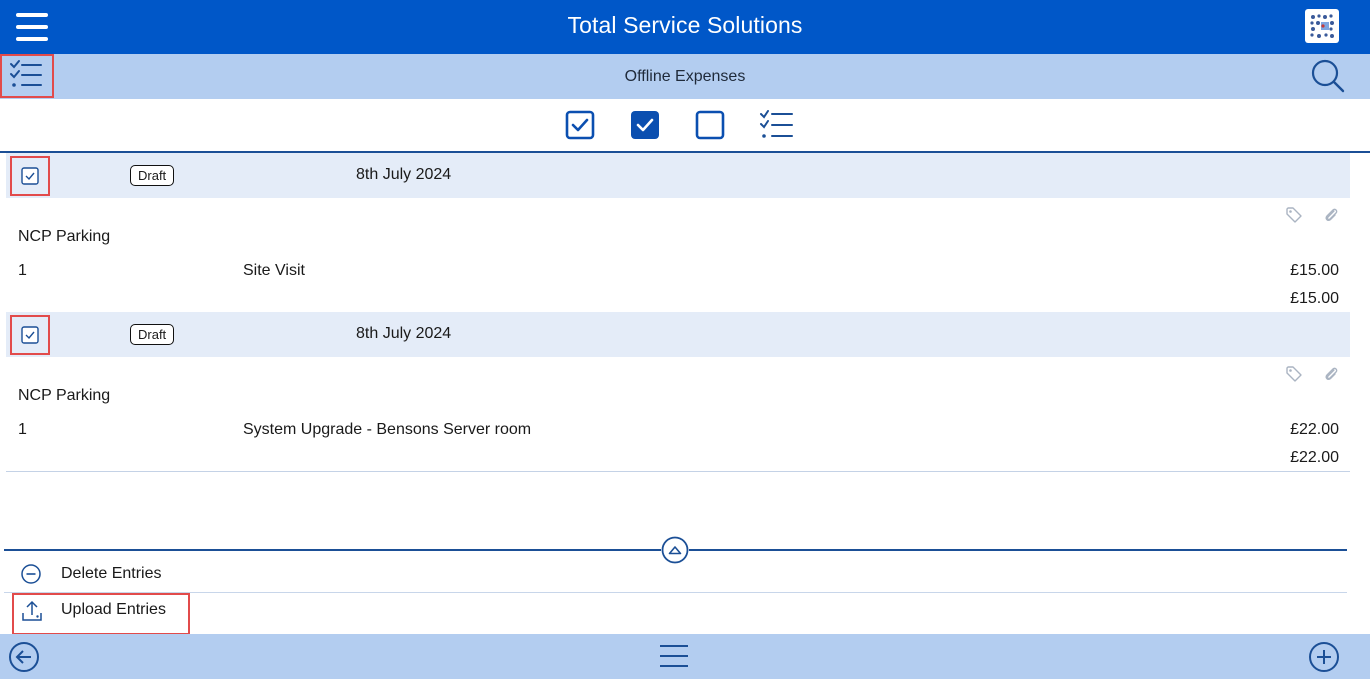  What do you see at coordinates (113, 609) in the screenshot?
I see `upload-entries-label: Upload Entries` at bounding box center [113, 609].